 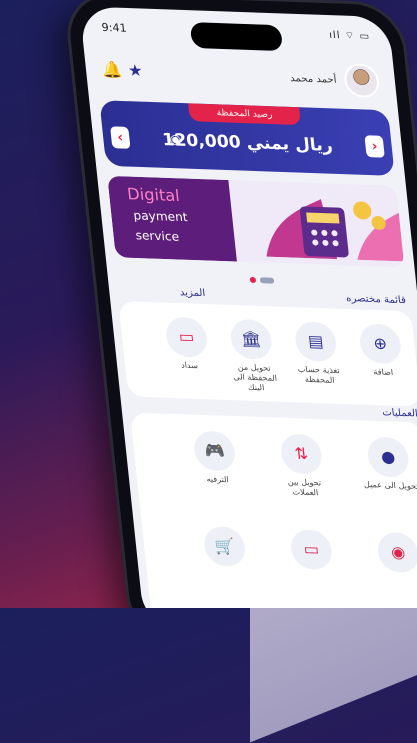 I want to click on operation-item: 🎮 الترفيه, so click(x=215, y=458).